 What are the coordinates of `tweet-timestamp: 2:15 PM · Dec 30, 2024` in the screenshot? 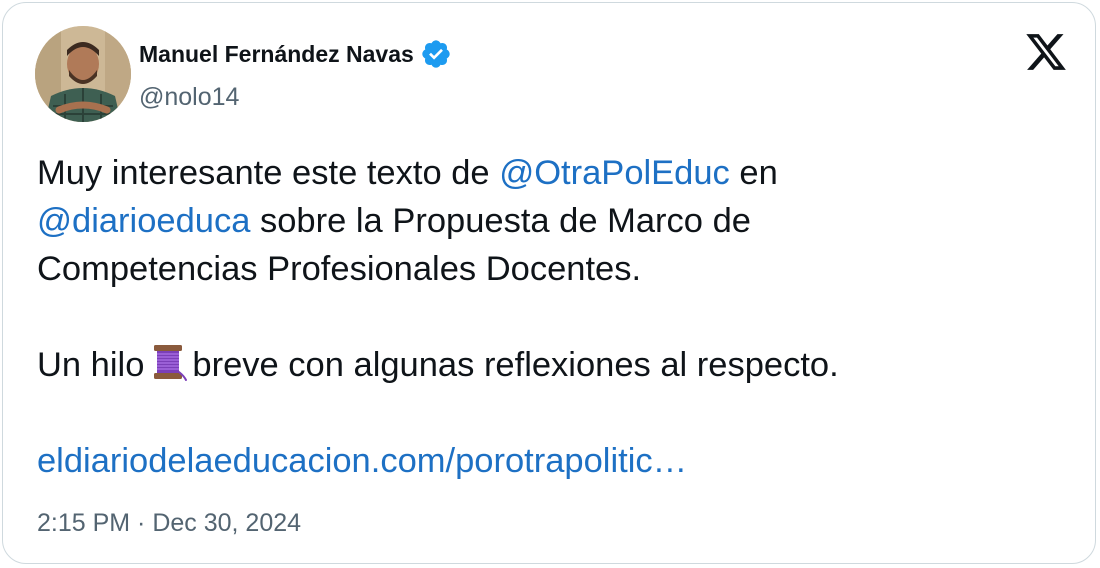 It's located at (169, 523).